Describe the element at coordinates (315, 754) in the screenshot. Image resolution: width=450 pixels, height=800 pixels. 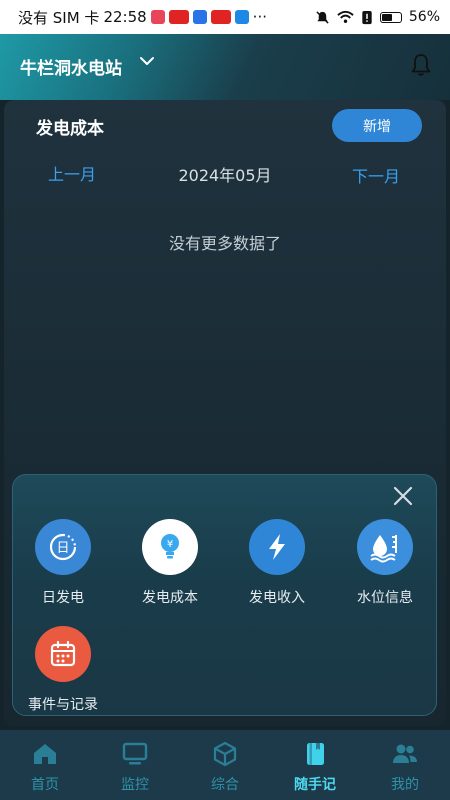
I see `notebook-icon` at that location.